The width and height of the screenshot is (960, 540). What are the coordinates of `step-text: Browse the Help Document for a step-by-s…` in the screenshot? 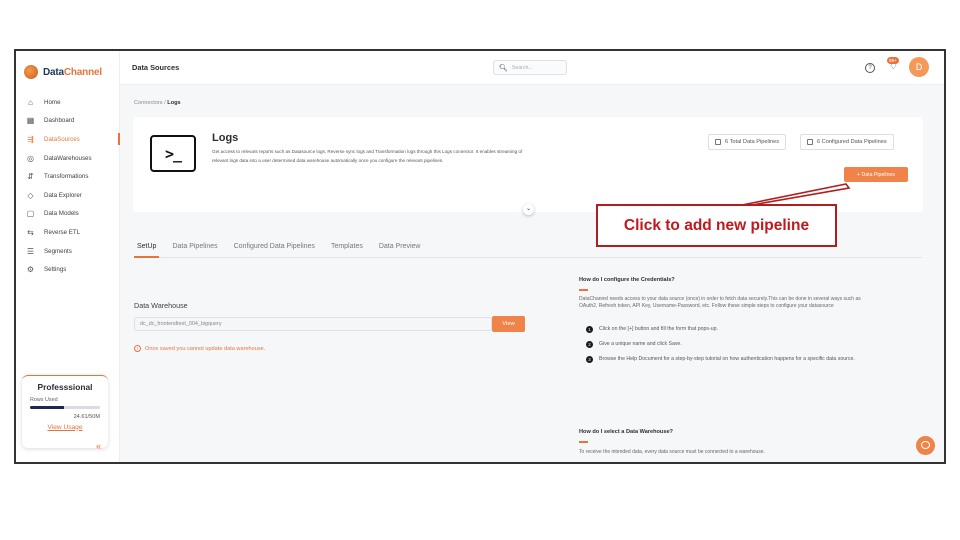 It's located at (727, 359).